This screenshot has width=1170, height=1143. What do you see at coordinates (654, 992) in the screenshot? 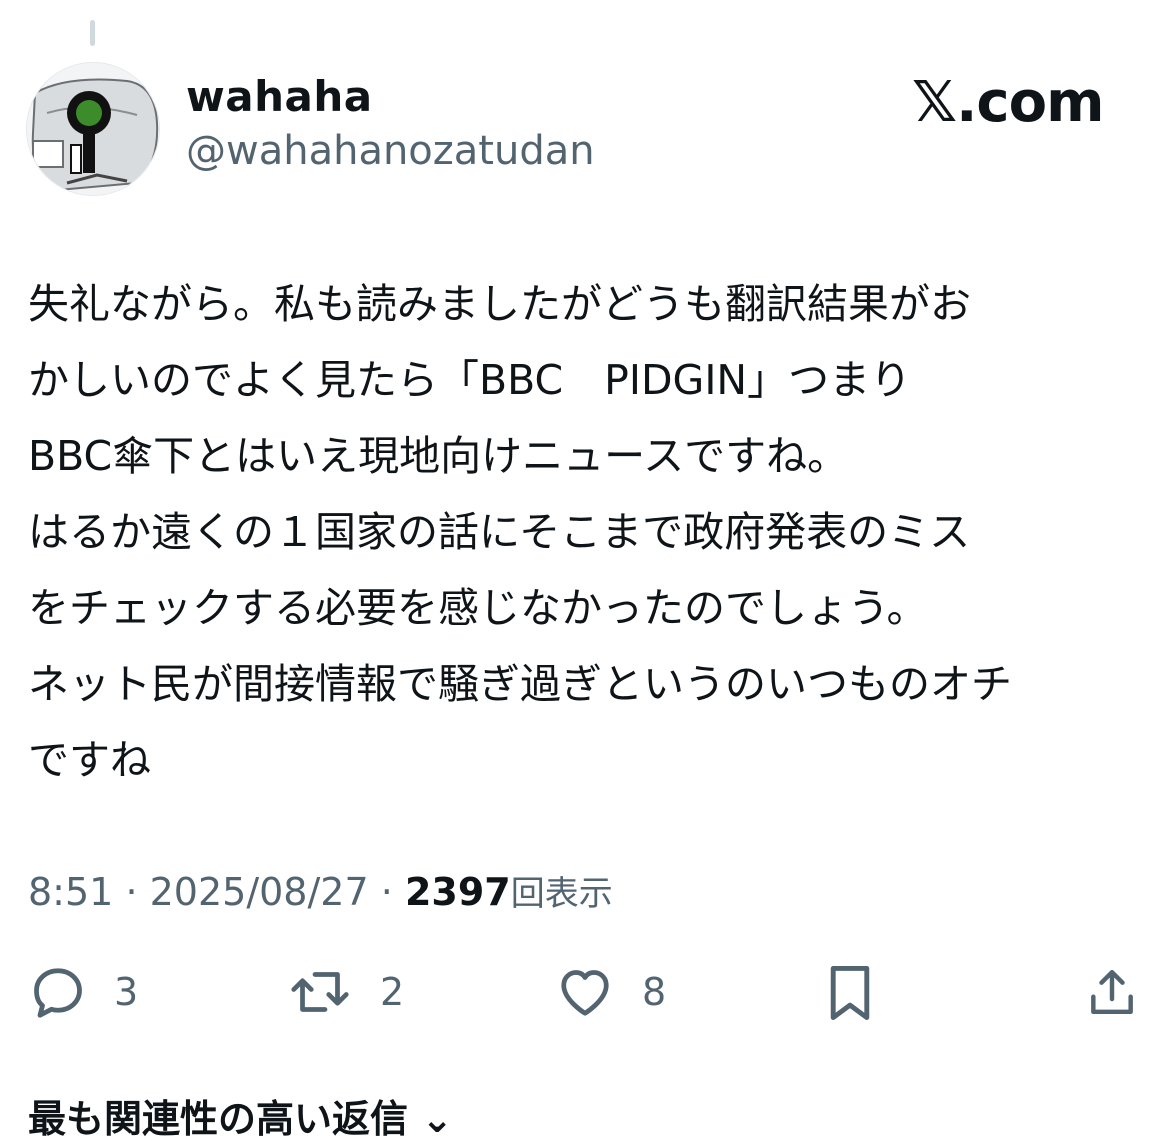
I see `like-count: 8` at bounding box center [654, 992].